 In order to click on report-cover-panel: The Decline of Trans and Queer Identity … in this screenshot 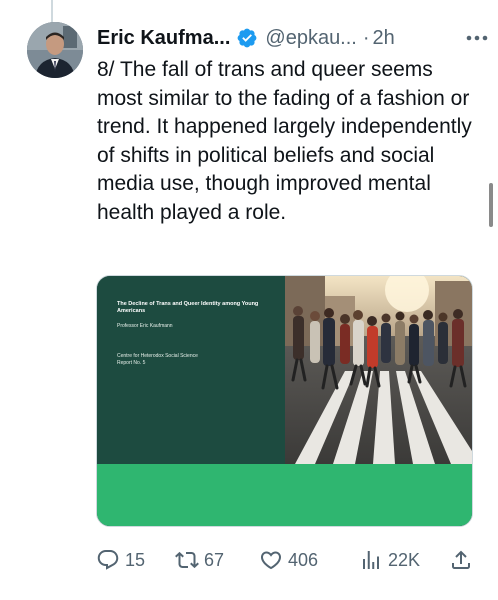, I will do `click(191, 370)`.